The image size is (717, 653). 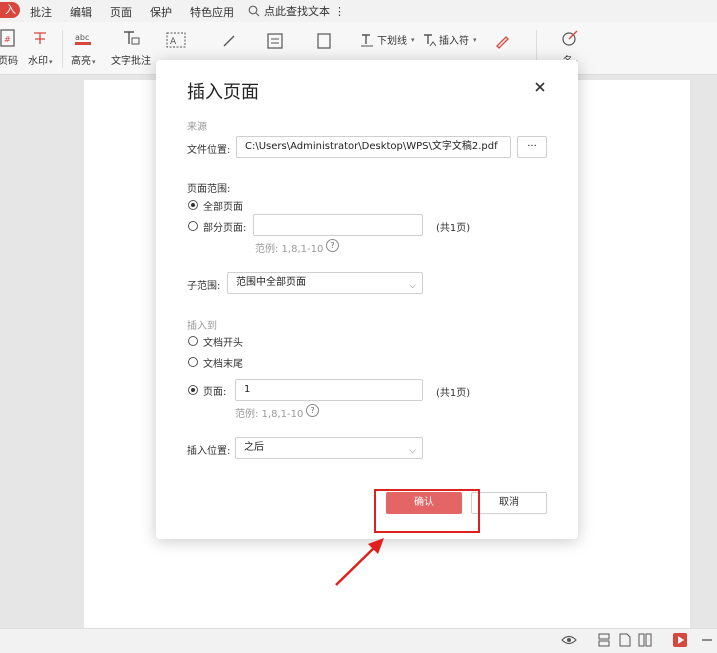 I want to click on partial-example-text: 范例: 1,8,1-10, so click(x=289, y=249).